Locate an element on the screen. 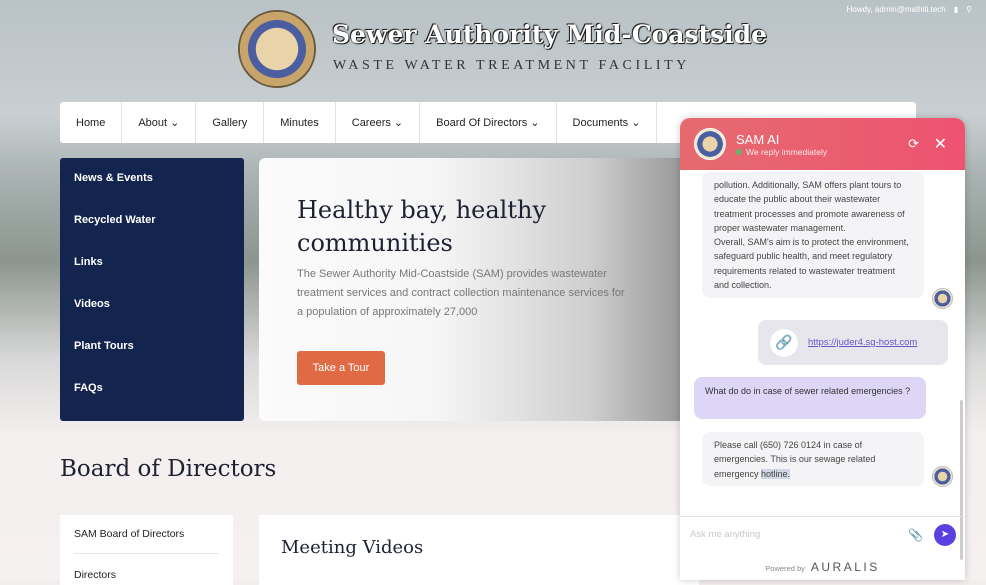 This screenshot has width=986, height=585. chat-header: SAM AI We reply immediately ⟳ ✕ is located at coordinates (822, 144).